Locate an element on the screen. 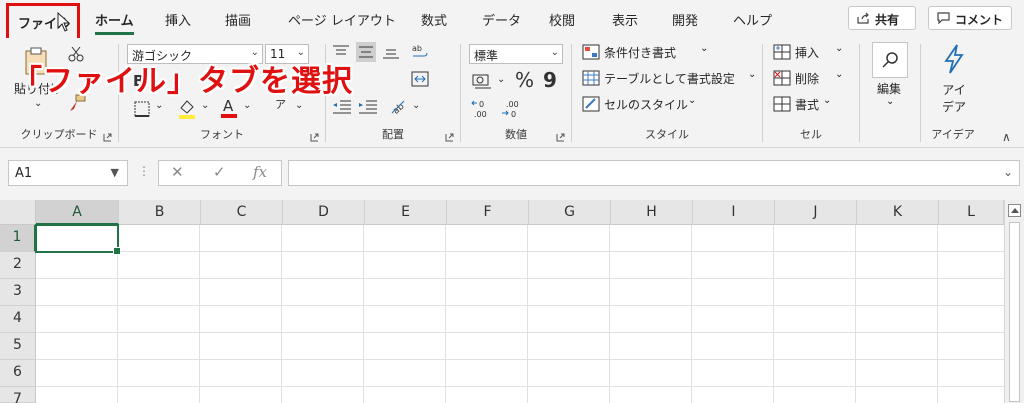 This screenshot has width=1024, height=403. row-header: 5 is located at coordinates (18, 346).